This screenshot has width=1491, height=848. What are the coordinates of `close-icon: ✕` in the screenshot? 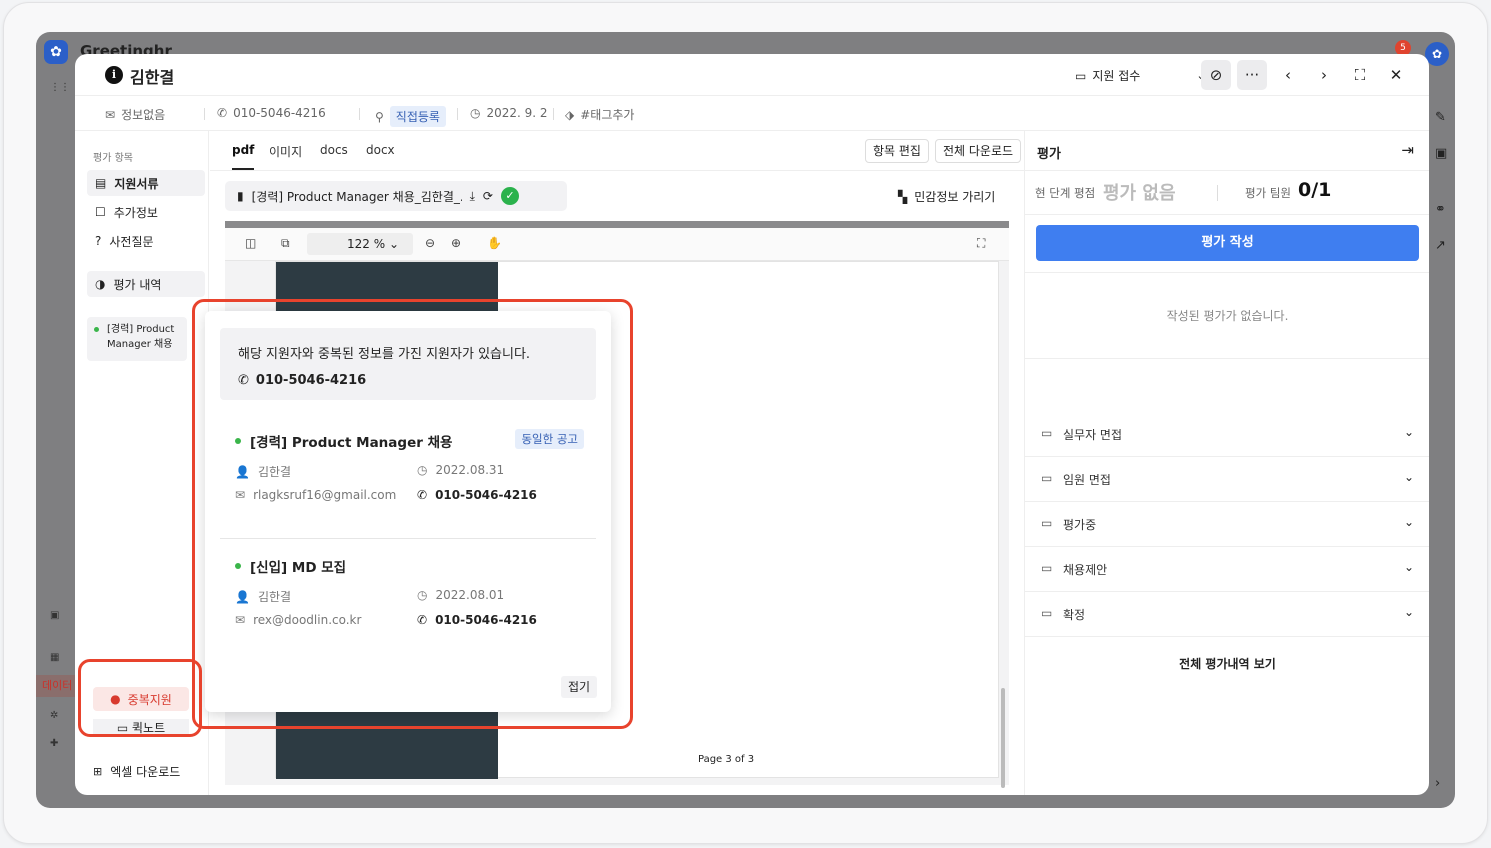 It's located at (1396, 75).